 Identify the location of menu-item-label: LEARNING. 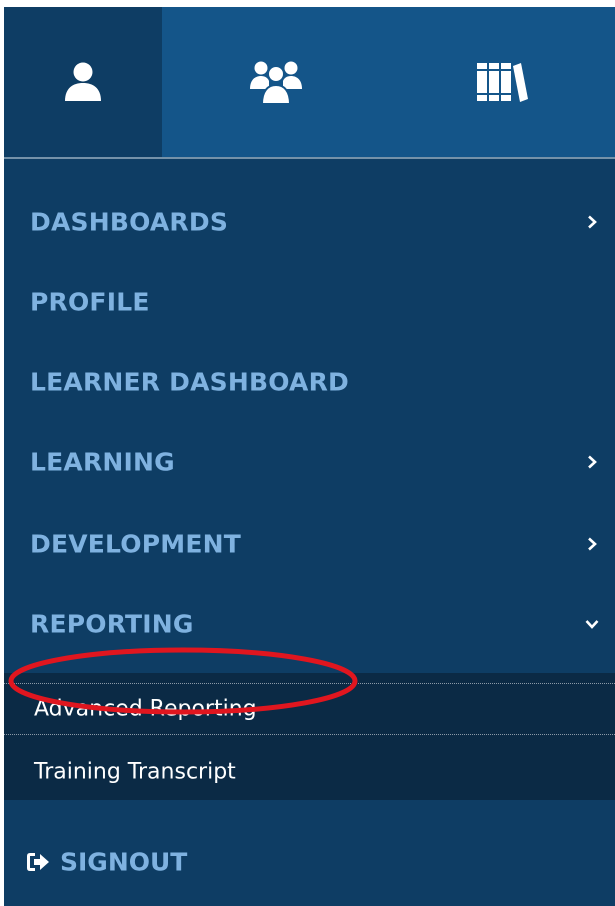
(102, 462).